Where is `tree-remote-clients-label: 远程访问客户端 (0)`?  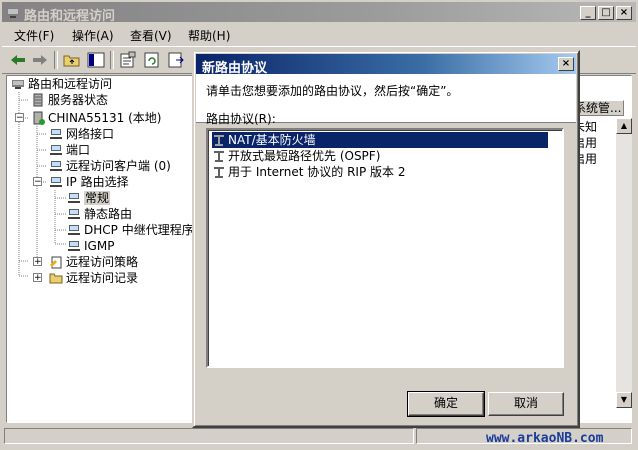
tree-remote-clients-label: 远程访问客户端 (0) is located at coordinates (118, 166).